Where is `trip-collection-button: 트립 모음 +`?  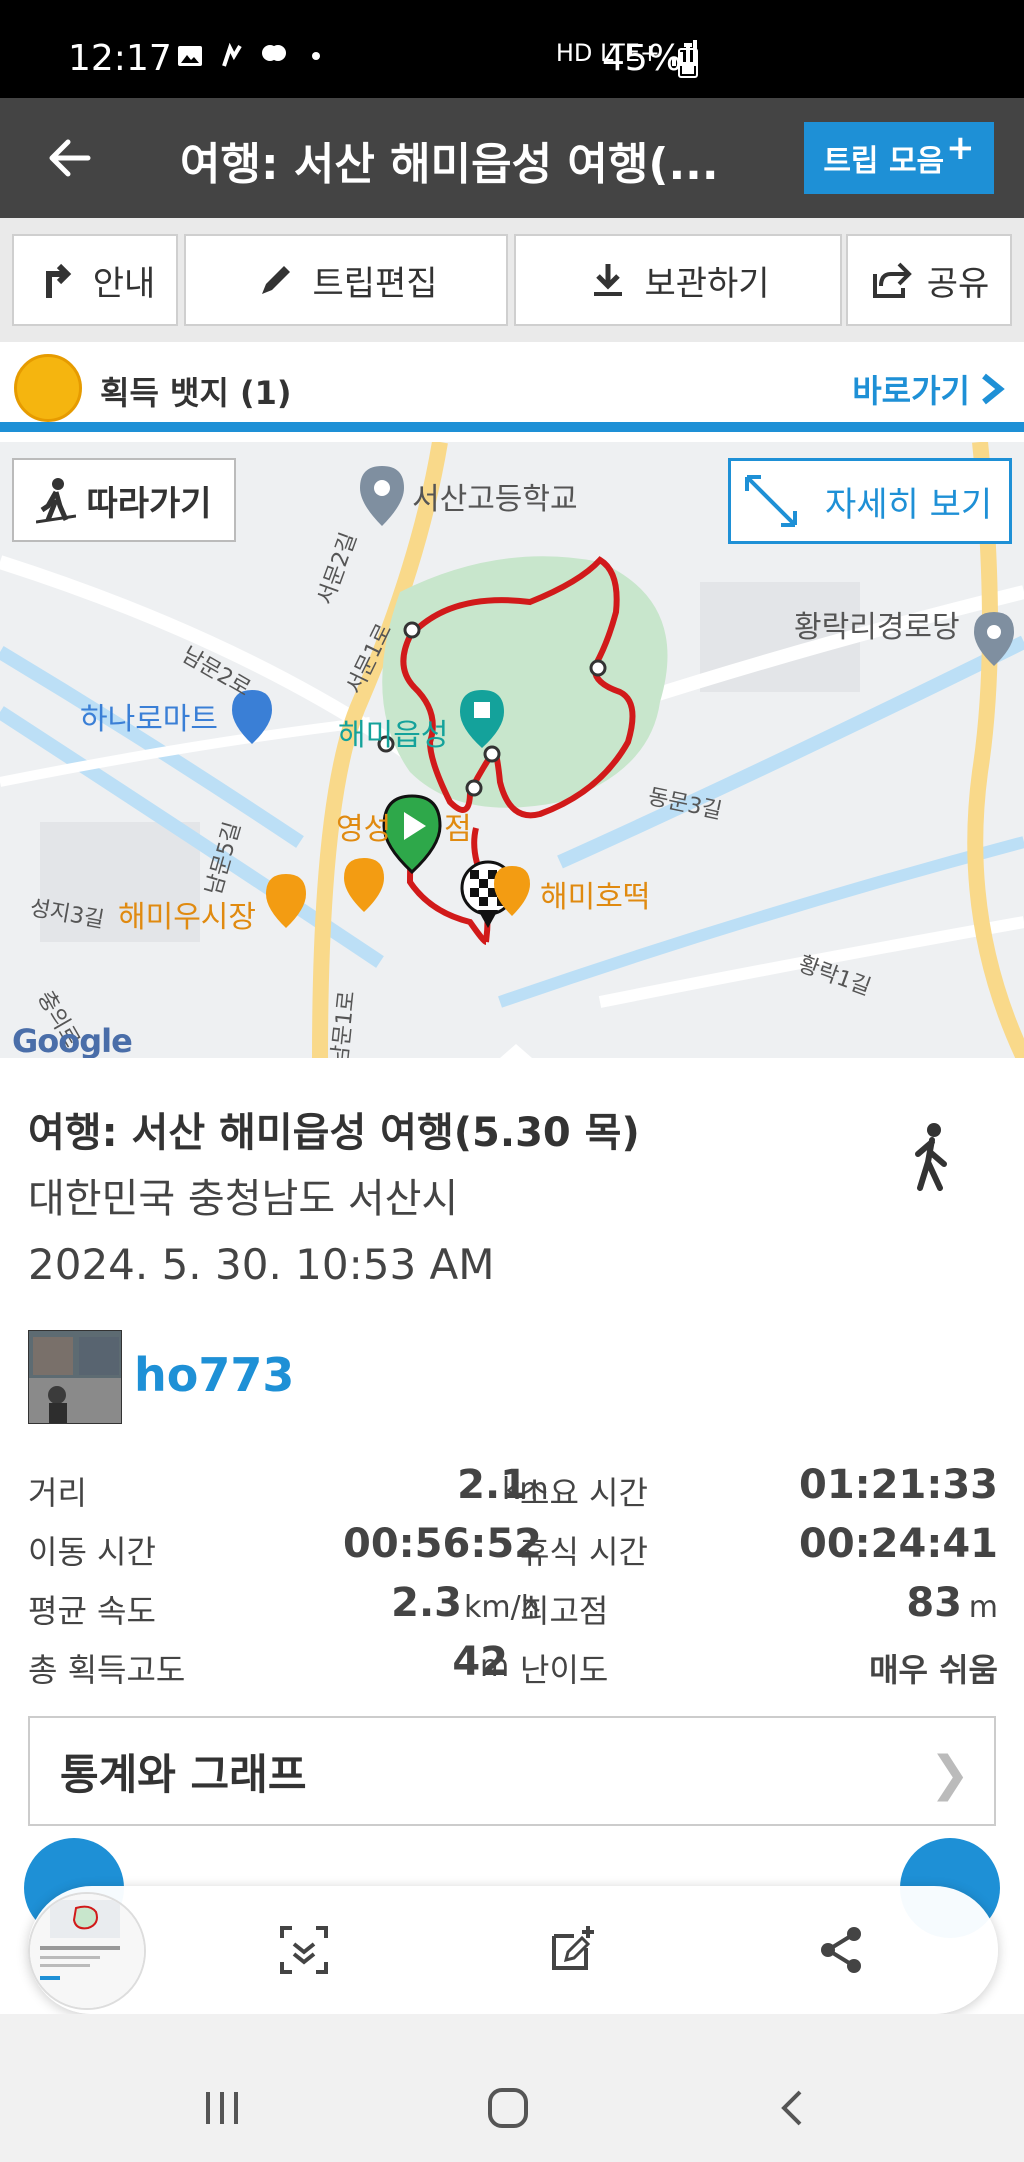
trip-collection-button: 트립 모음 + is located at coordinates (899, 158).